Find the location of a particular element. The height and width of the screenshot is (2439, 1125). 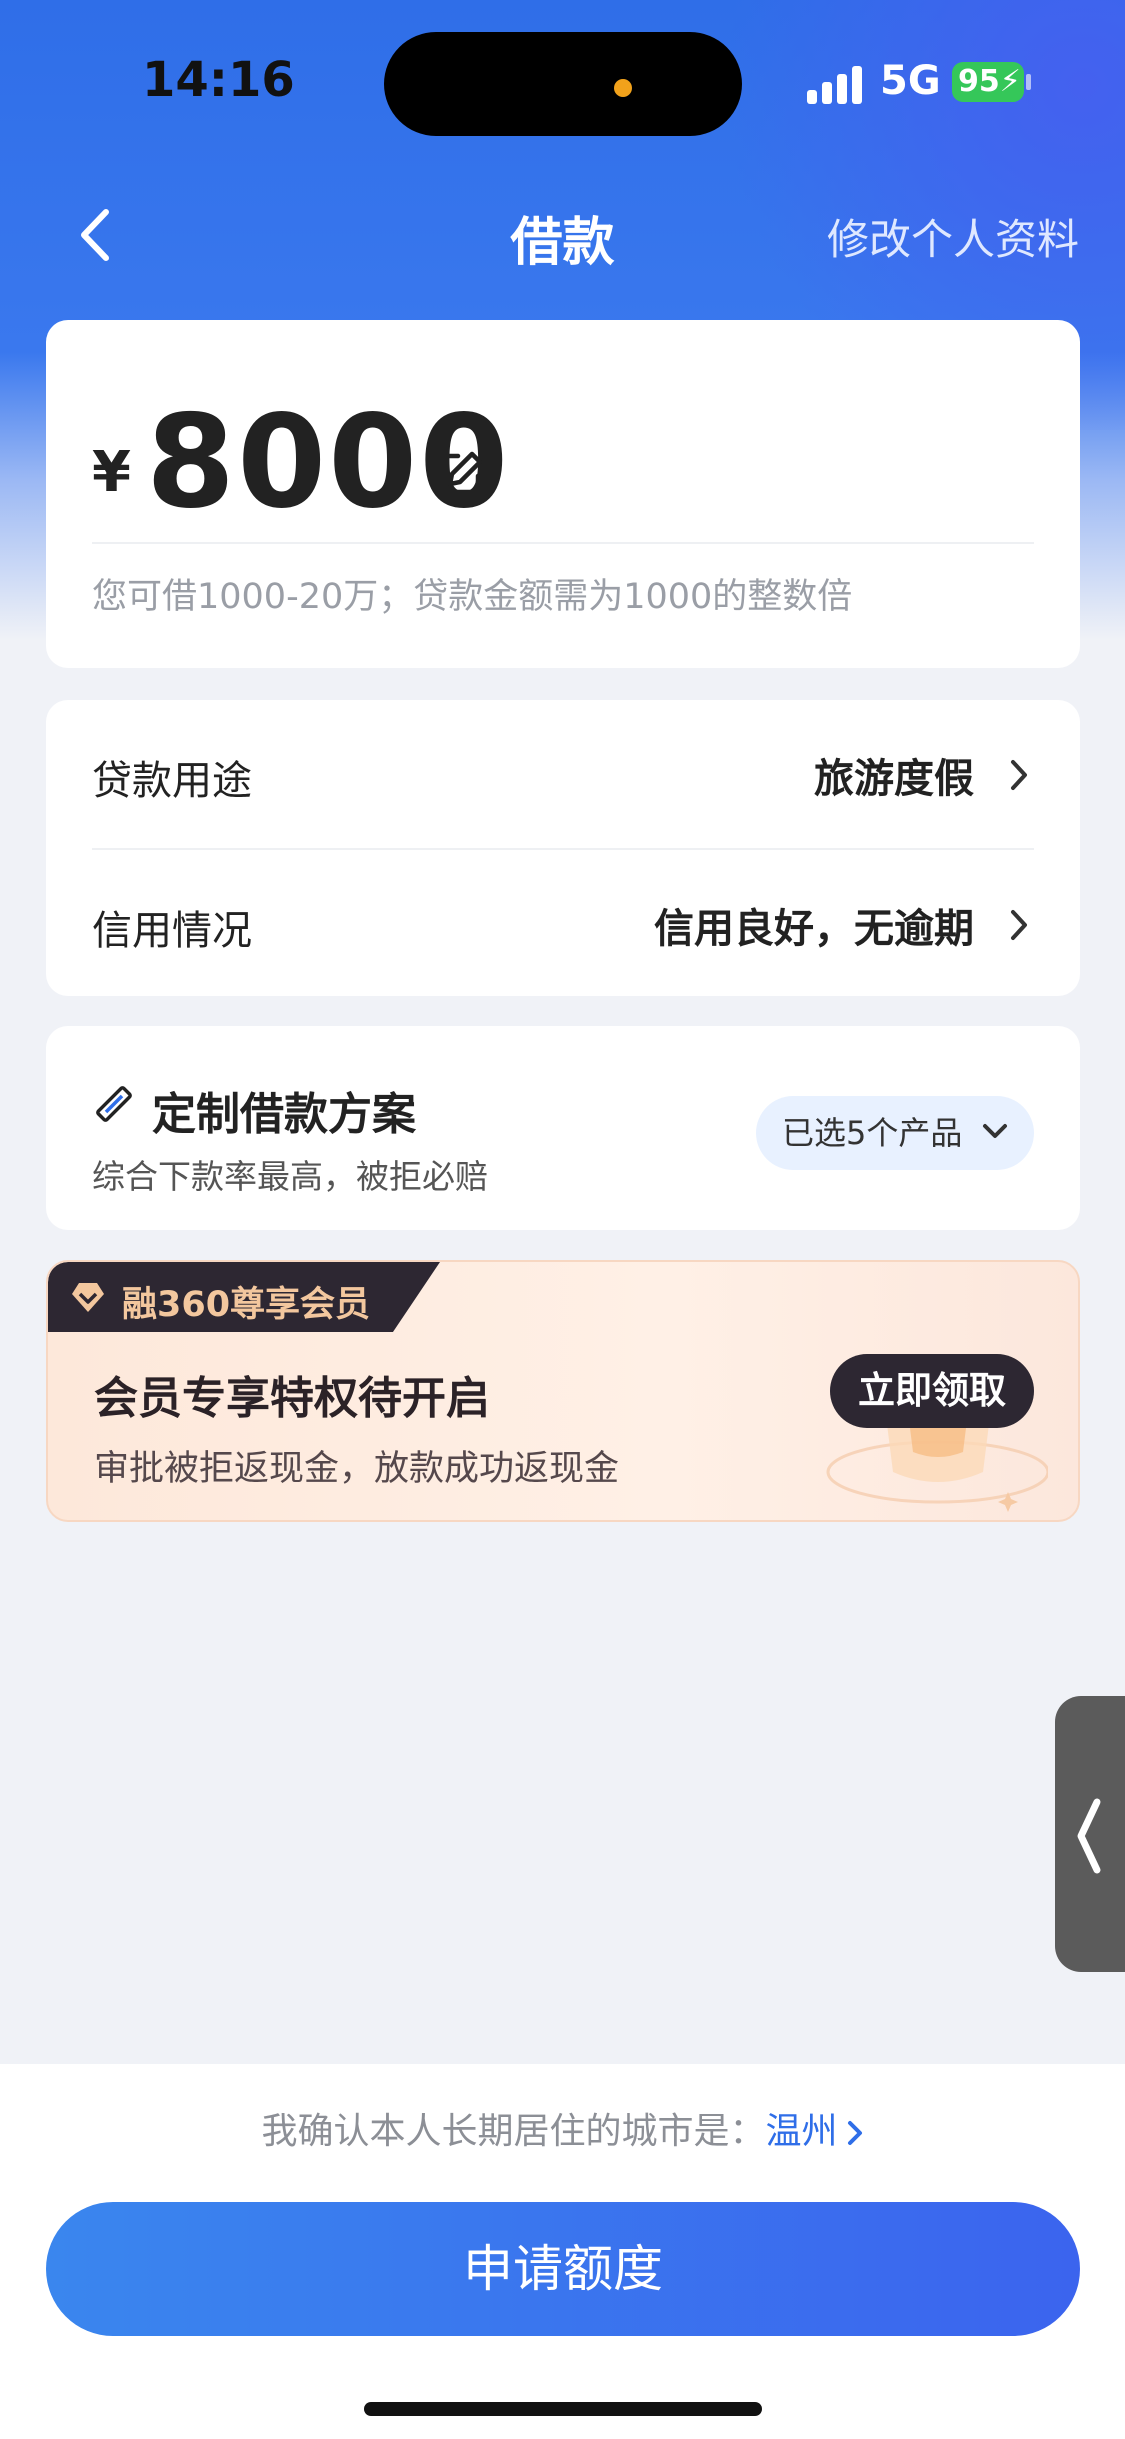

chevron-down-icon is located at coordinates (995, 1131).